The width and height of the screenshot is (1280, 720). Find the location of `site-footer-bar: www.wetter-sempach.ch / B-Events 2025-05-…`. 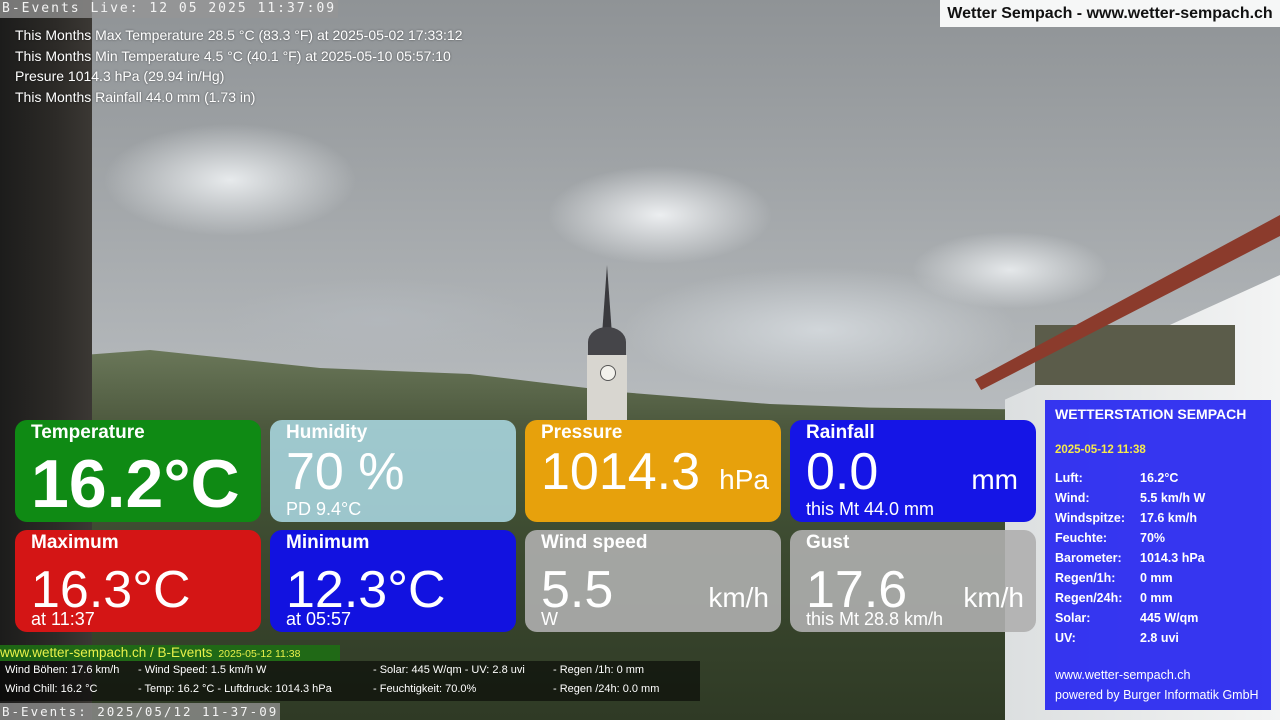

site-footer-bar: www.wetter-sempach.ch / B-Events 2025-05-… is located at coordinates (170, 653).